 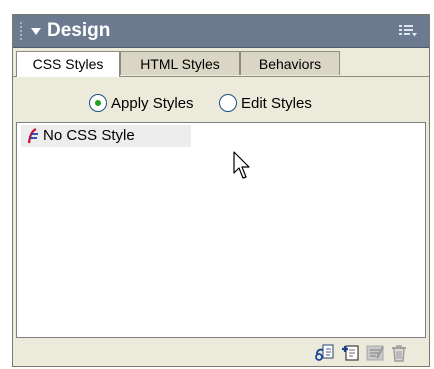 What do you see at coordinates (375, 353) in the screenshot?
I see `edit-style-icon` at bounding box center [375, 353].